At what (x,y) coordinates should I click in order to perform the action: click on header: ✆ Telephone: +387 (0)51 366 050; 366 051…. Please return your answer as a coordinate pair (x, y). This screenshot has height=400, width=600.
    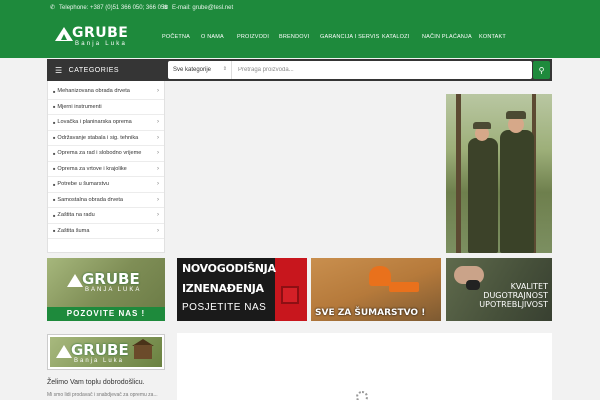
    Looking at the image, I should click on (300, 29).